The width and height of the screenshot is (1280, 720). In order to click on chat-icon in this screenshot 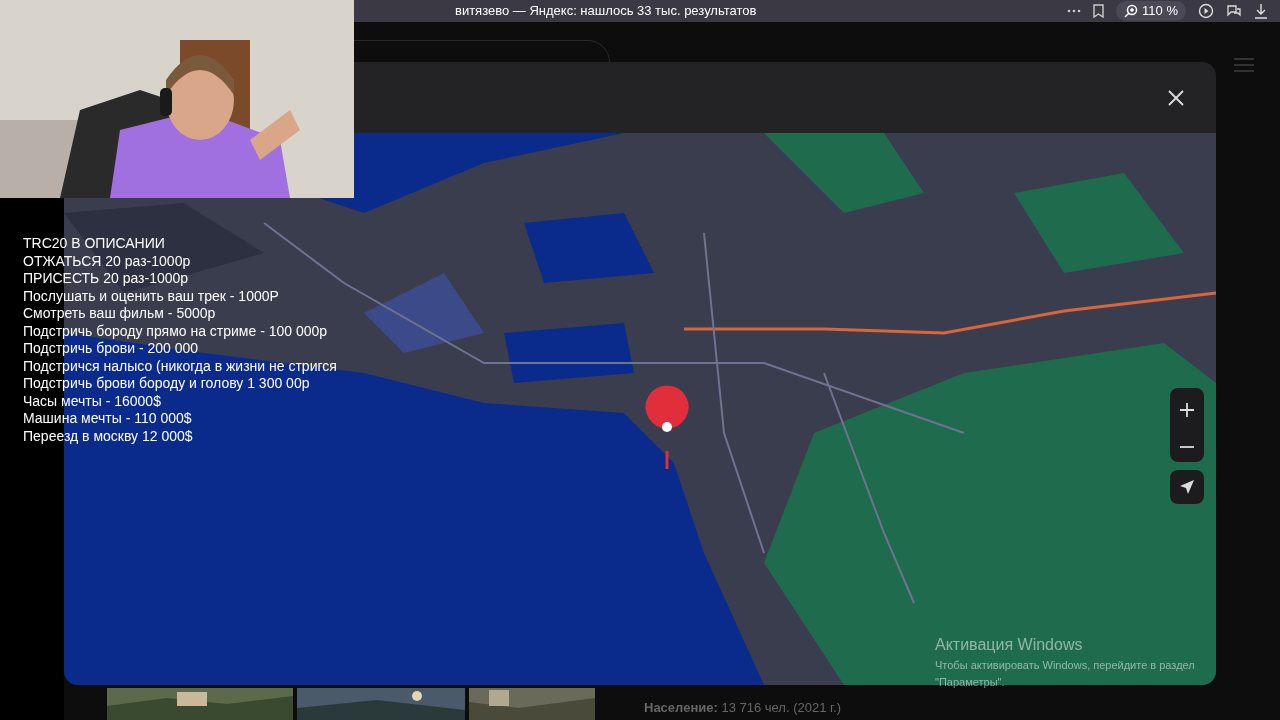, I will do `click(1234, 11)`.